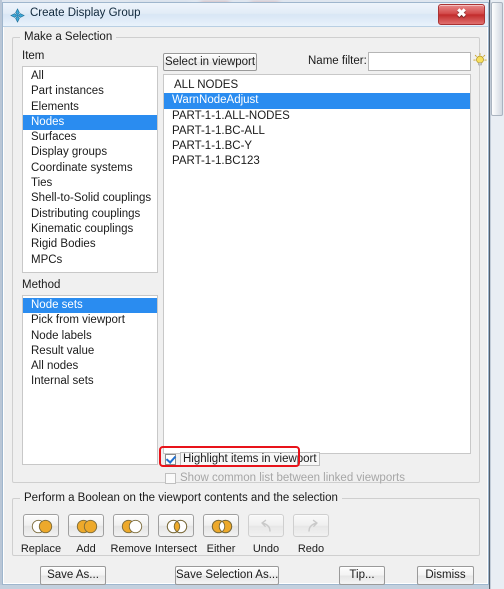 This screenshot has width=504, height=589. I want to click on boolean-redo-button, so click(311, 525).